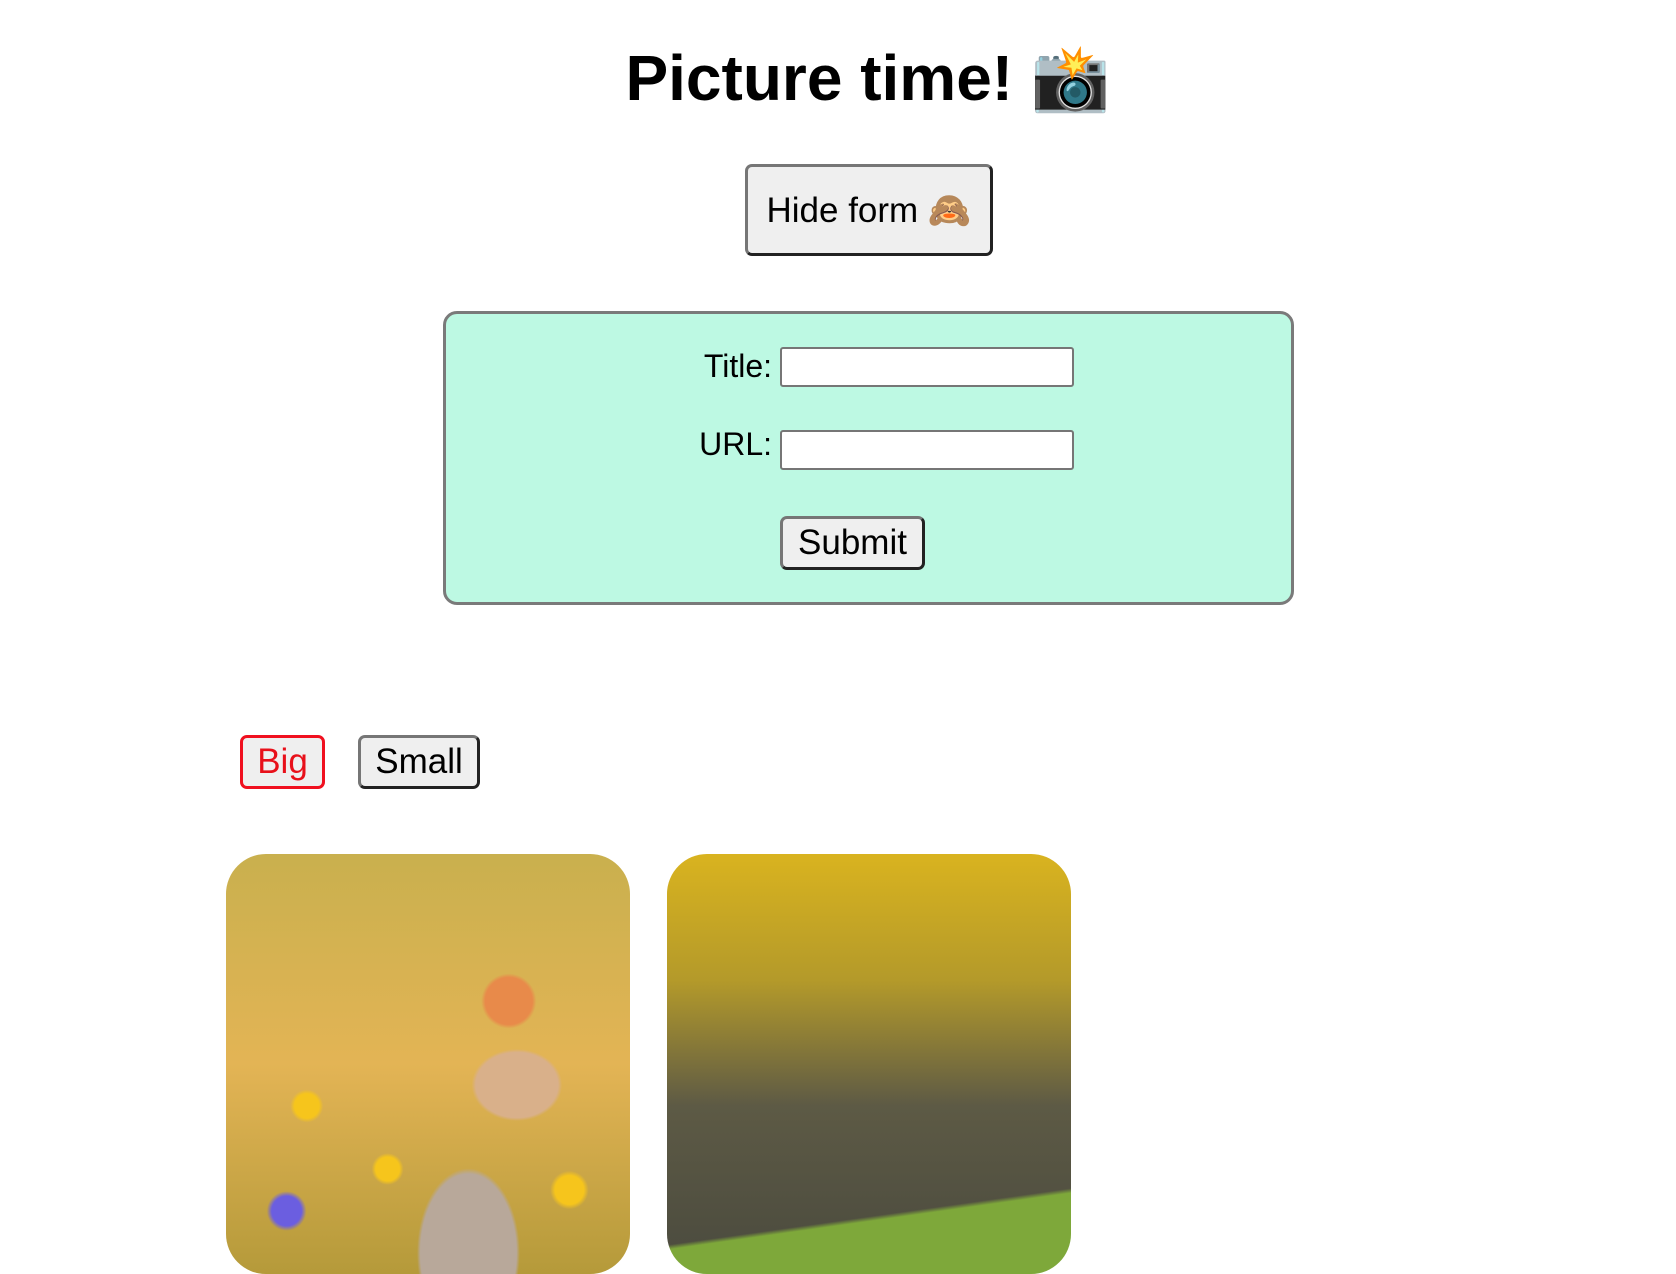 The image size is (1676, 1274). Describe the element at coordinates (419, 762) in the screenshot. I see `small-size-button: Small` at that location.